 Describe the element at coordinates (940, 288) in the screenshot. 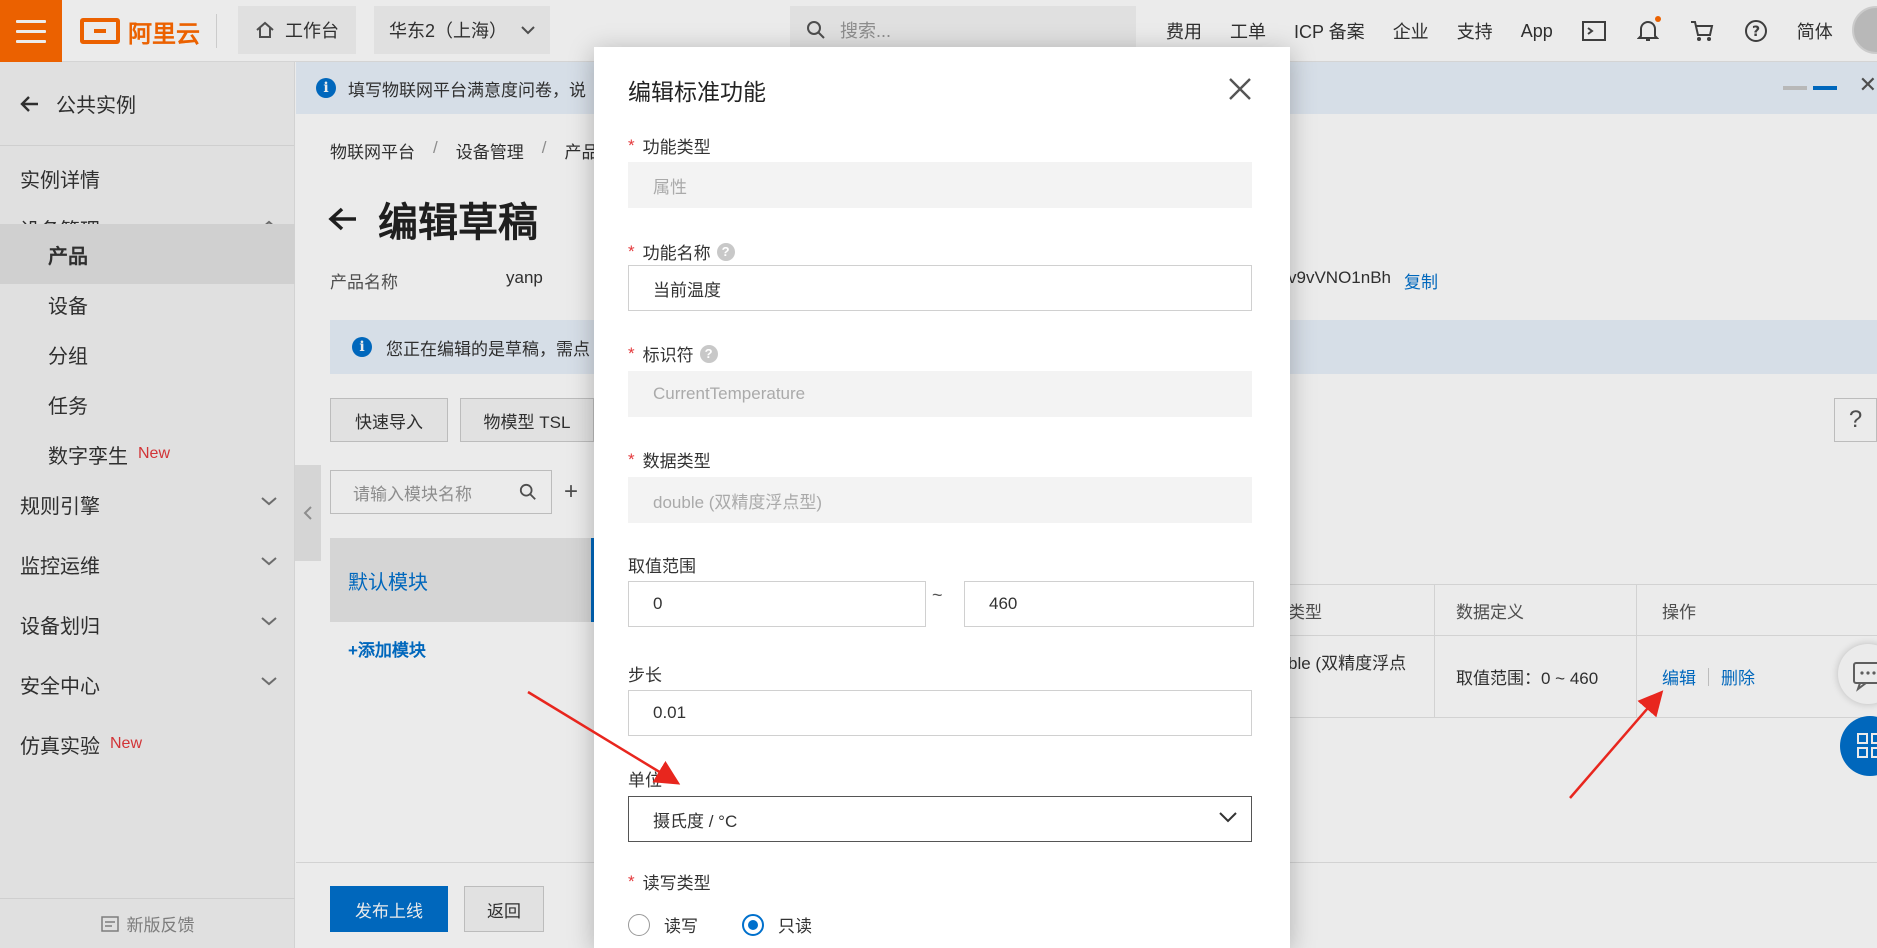

I see `function-name-input: 当前温度` at that location.